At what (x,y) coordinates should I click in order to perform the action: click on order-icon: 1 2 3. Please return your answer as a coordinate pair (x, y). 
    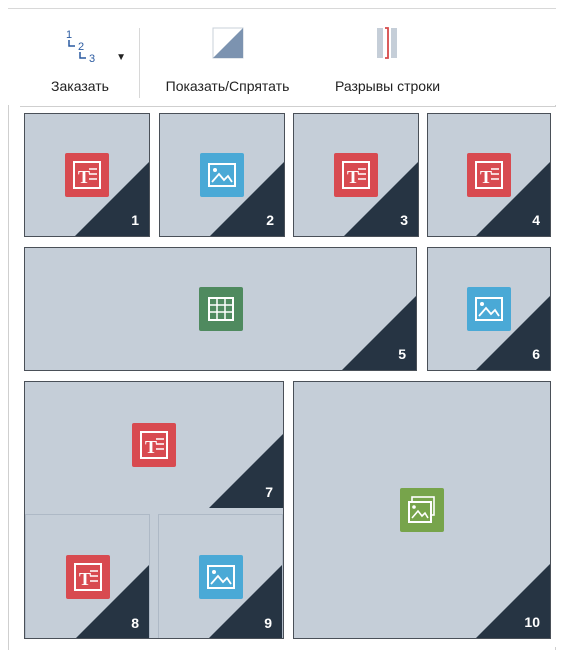
    Looking at the image, I should click on (80, 47).